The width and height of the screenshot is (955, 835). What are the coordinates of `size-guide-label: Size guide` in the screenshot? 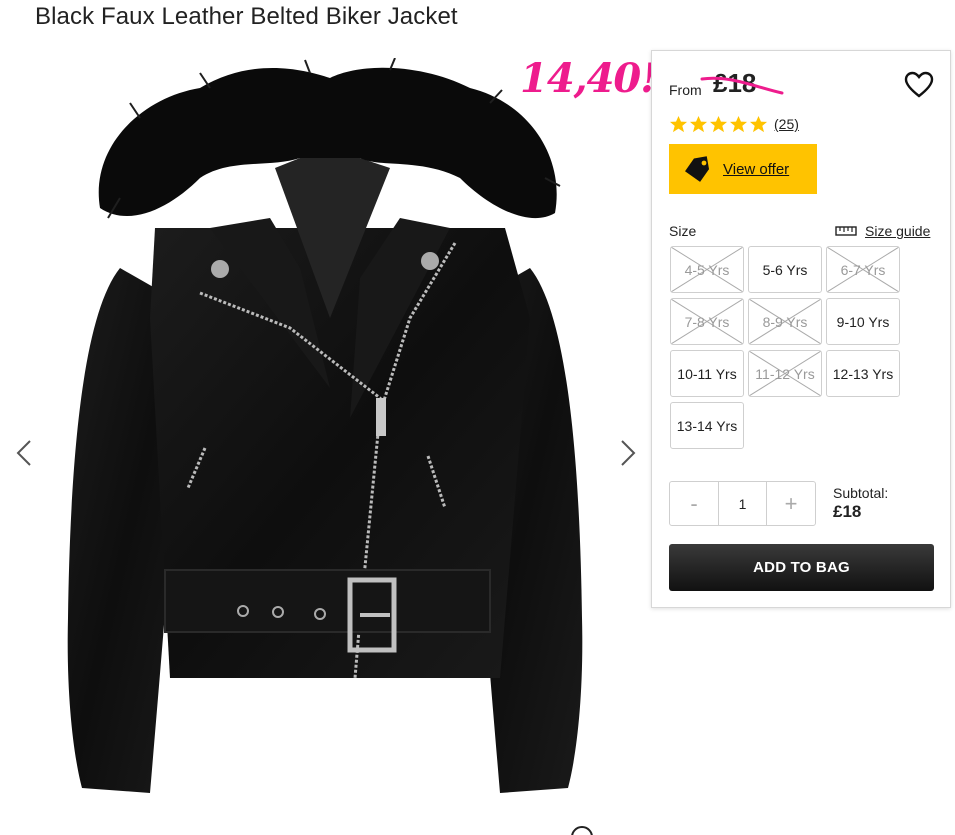 It's located at (898, 231).